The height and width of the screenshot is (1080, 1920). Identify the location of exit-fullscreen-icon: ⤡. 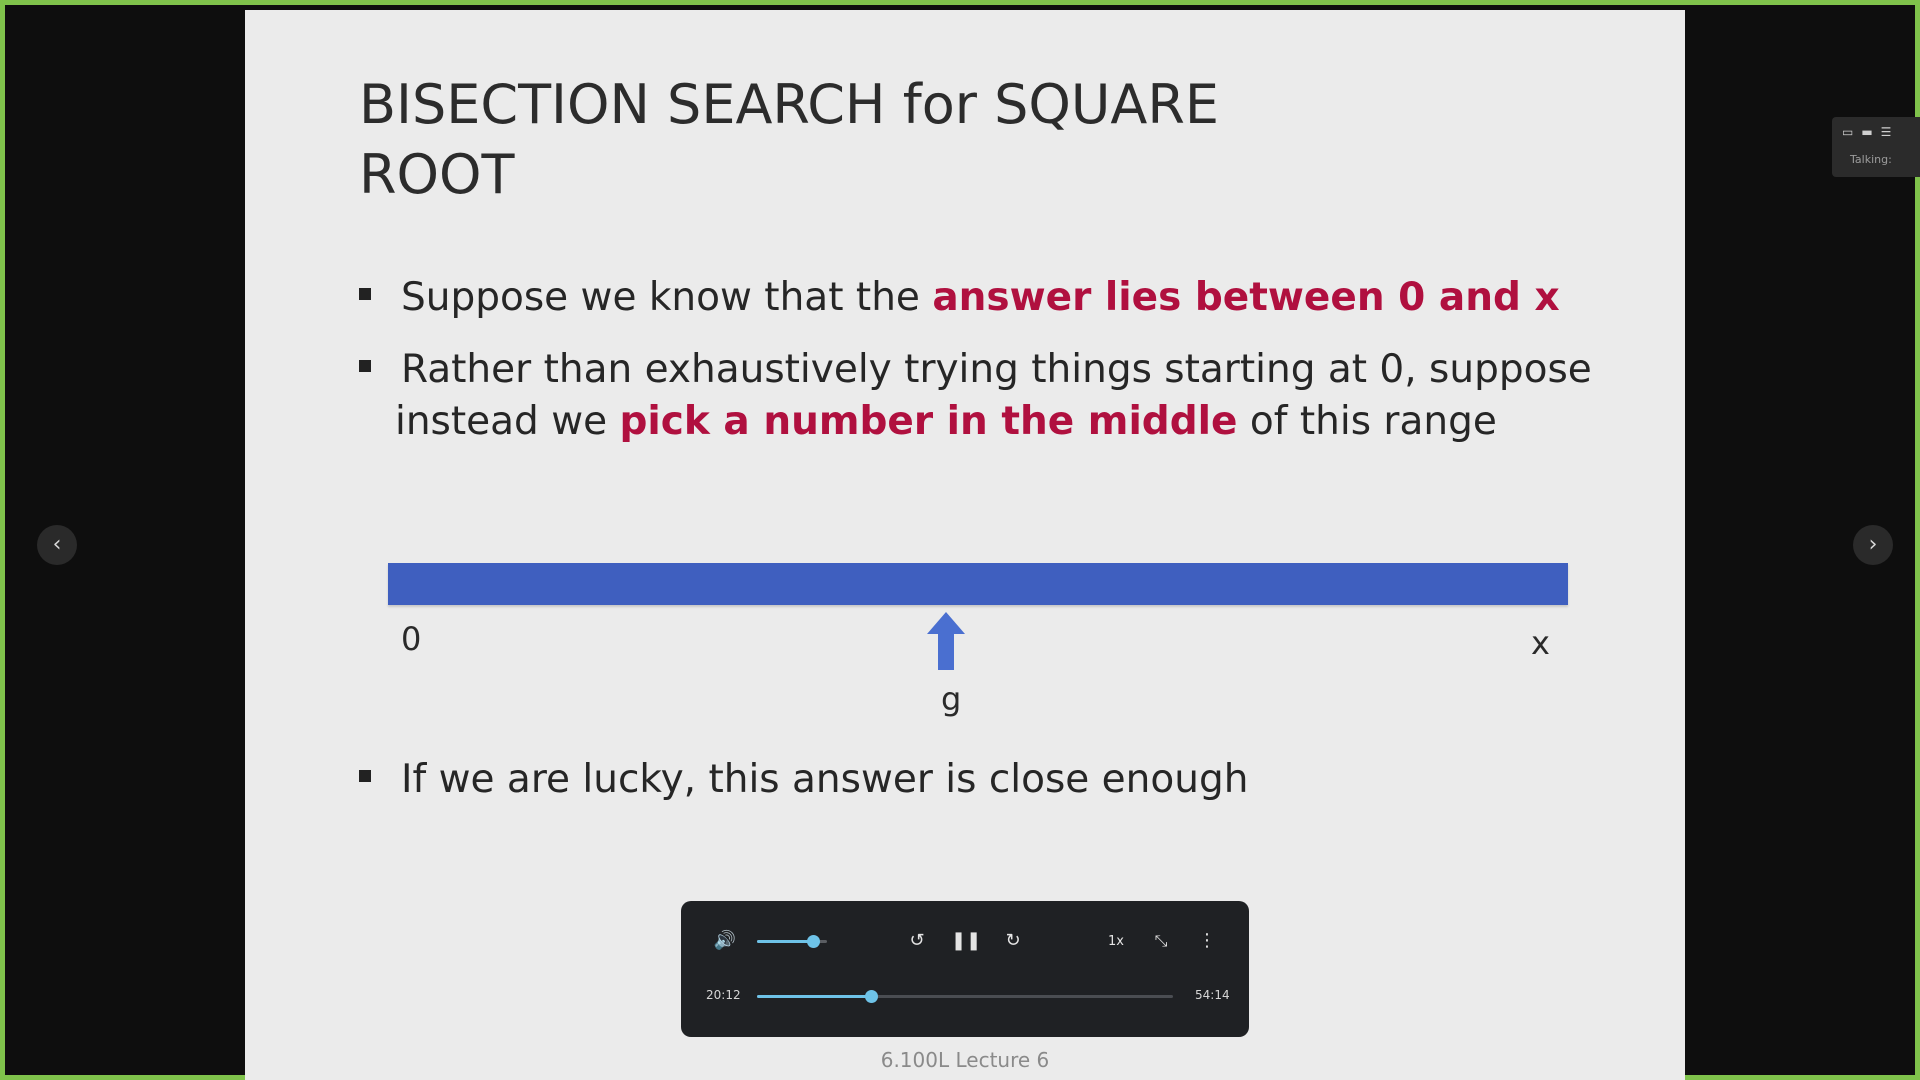
(1161, 941).